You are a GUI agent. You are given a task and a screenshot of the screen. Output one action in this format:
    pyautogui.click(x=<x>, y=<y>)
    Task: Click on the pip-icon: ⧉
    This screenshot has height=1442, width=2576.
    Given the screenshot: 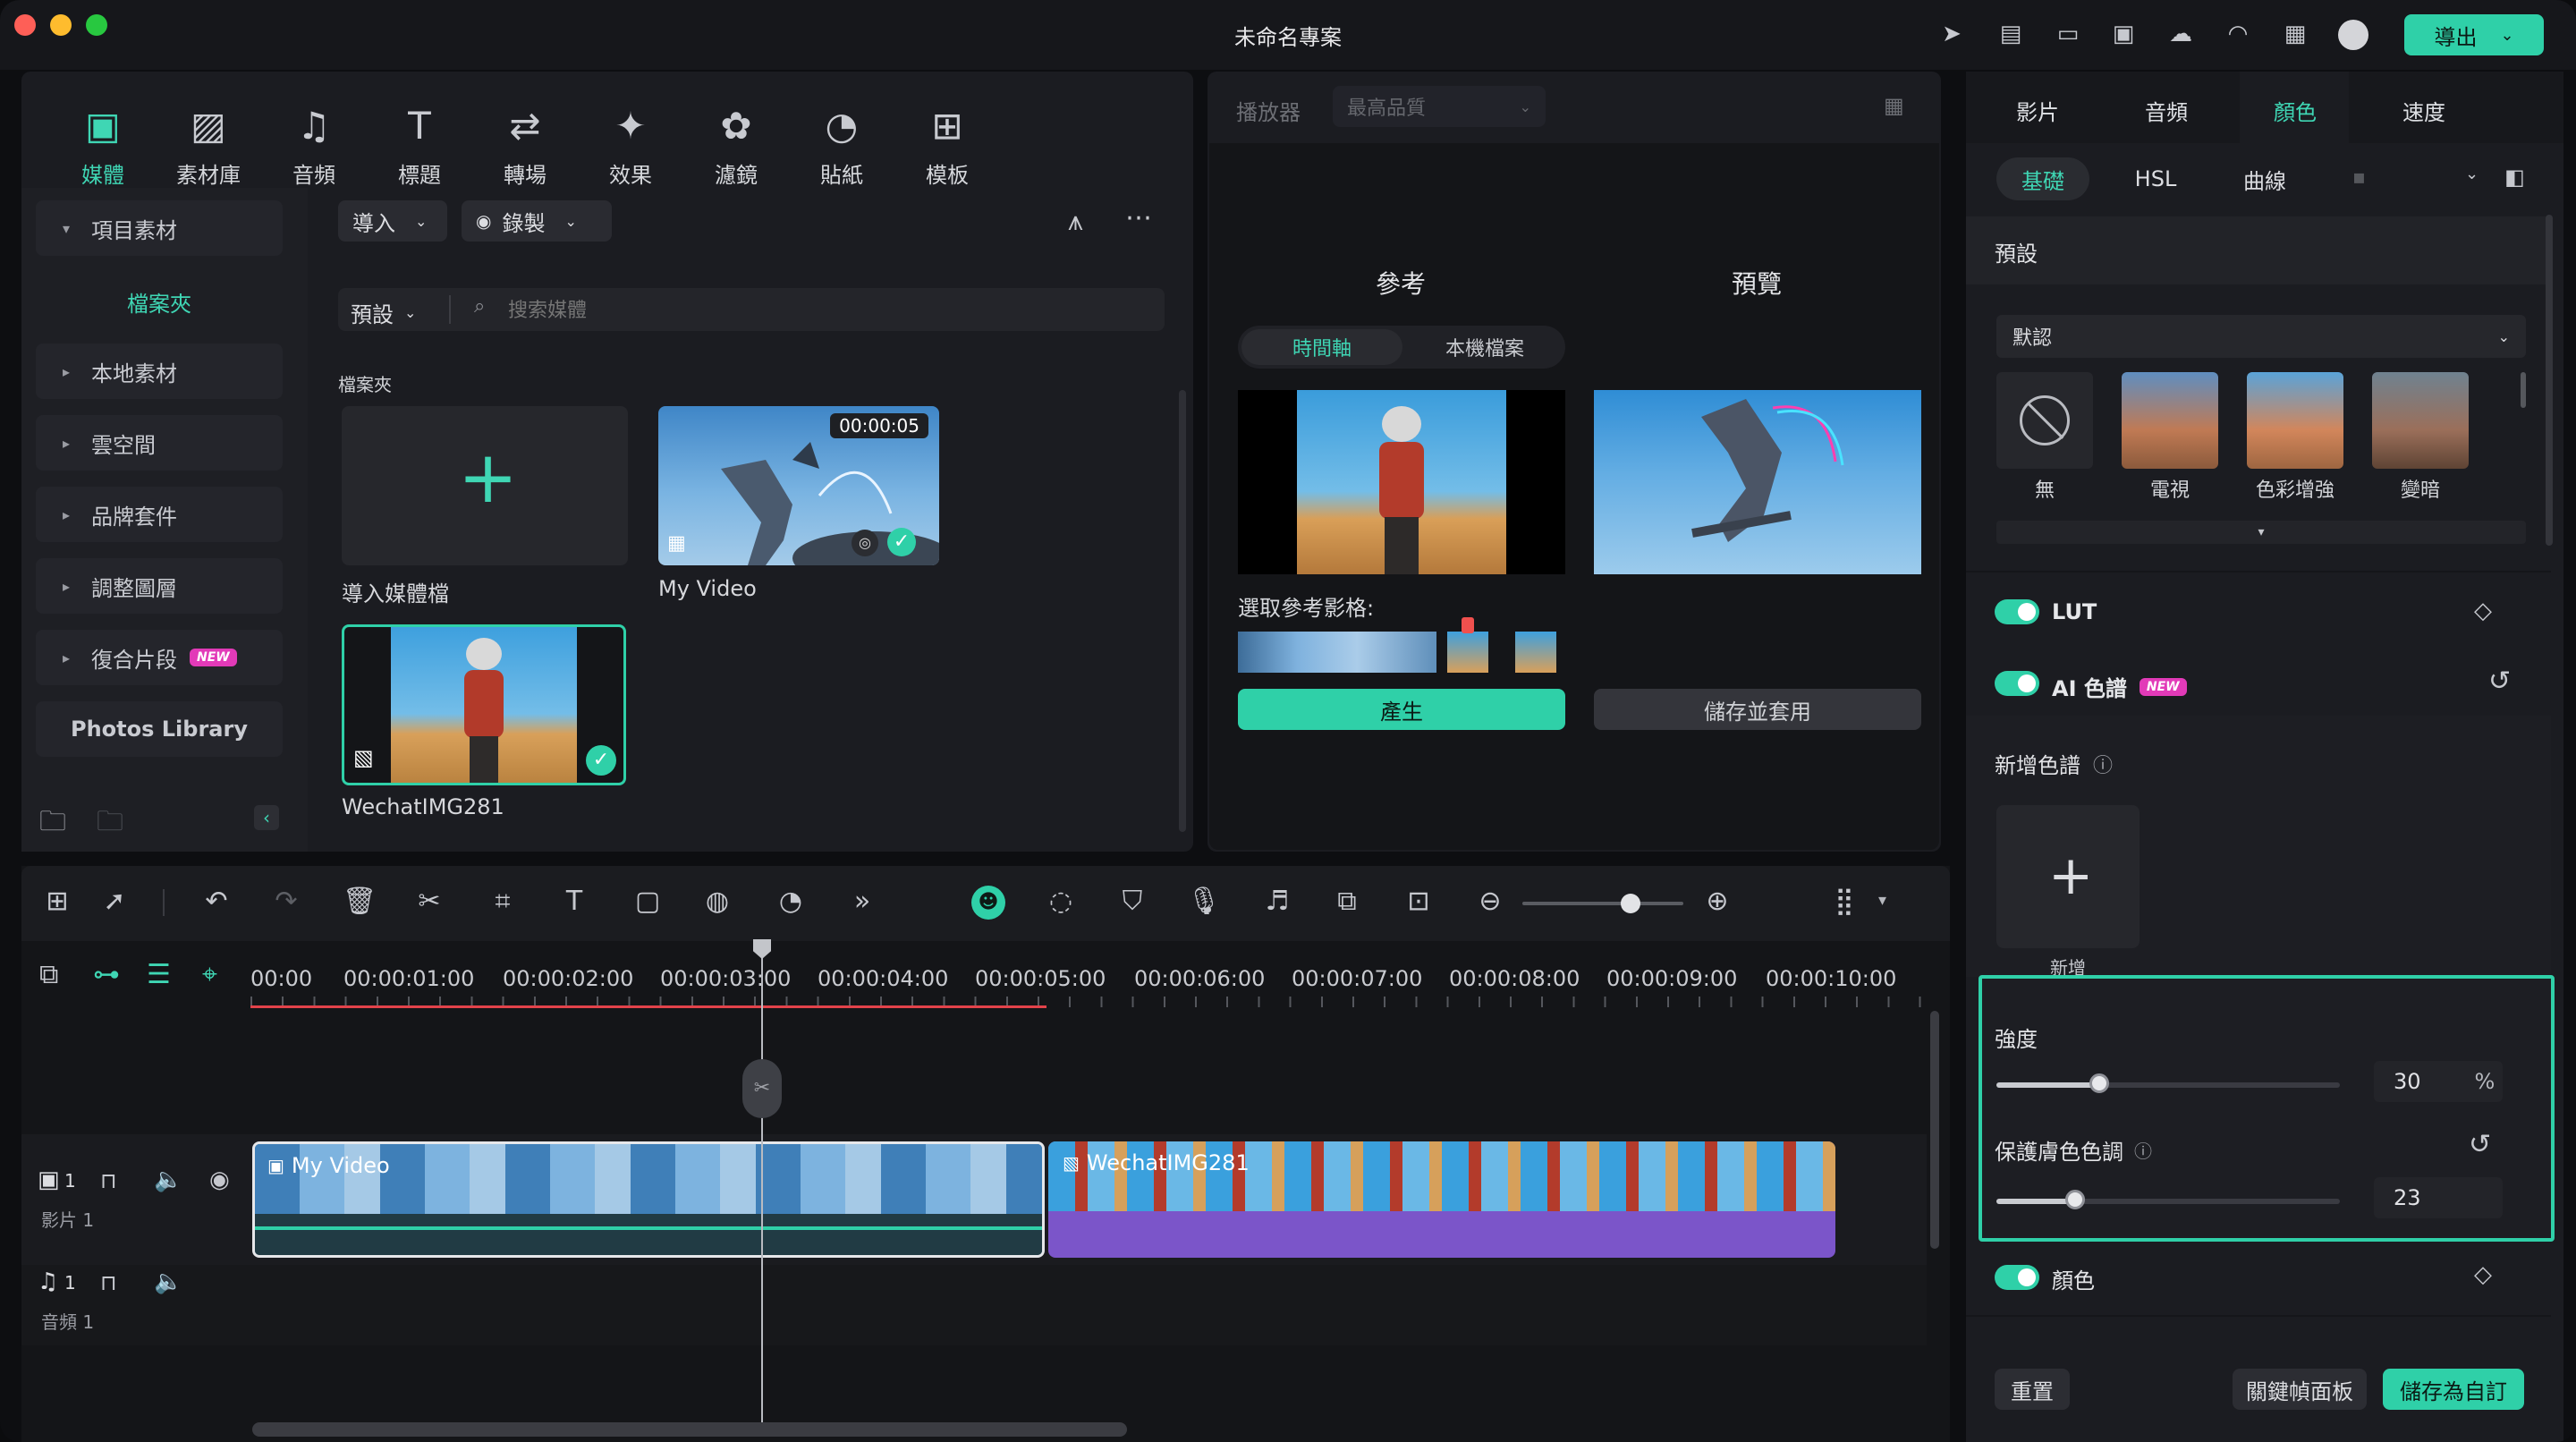 What is the action you would take?
    pyautogui.click(x=1347, y=902)
    